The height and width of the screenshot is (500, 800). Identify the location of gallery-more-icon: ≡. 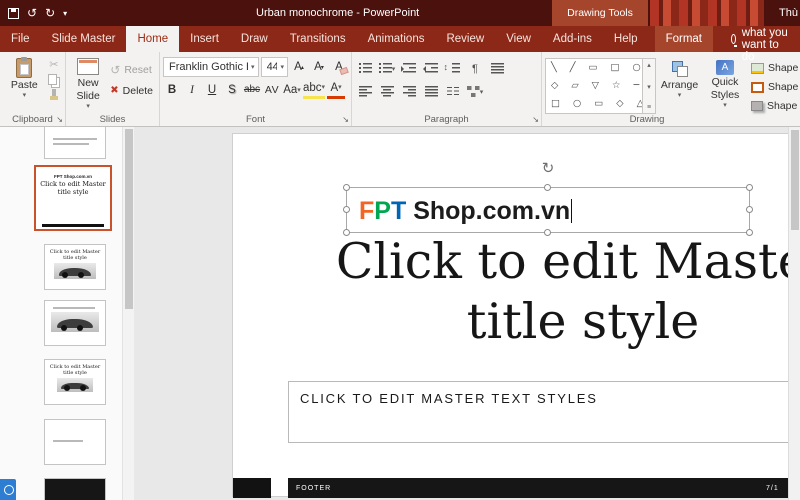
(649, 107).